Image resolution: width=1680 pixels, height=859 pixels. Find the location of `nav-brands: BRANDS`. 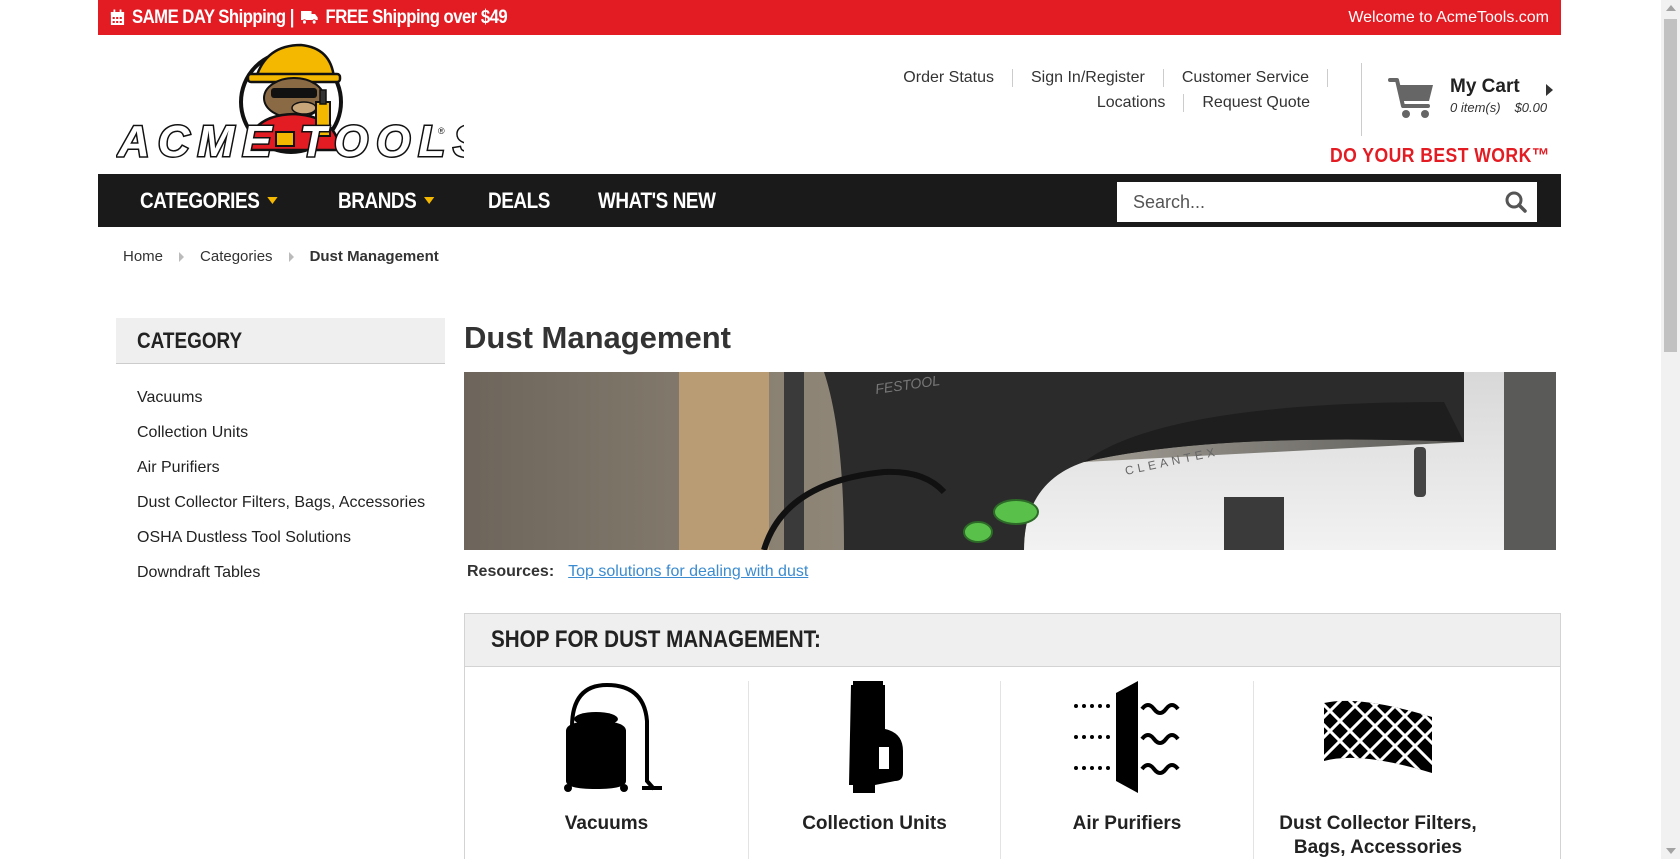

nav-brands: BRANDS is located at coordinates (386, 200).